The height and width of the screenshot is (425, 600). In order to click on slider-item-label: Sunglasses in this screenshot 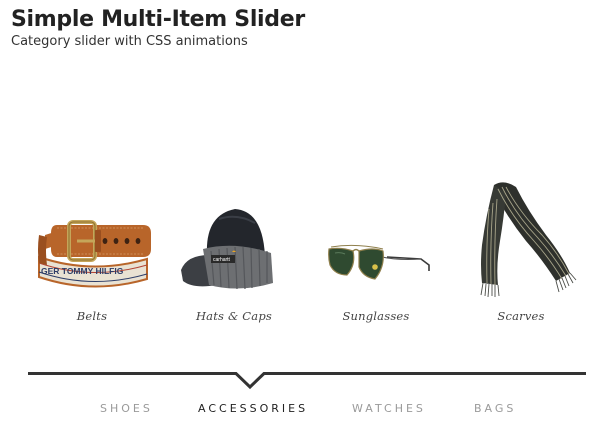, I will do `click(376, 316)`.